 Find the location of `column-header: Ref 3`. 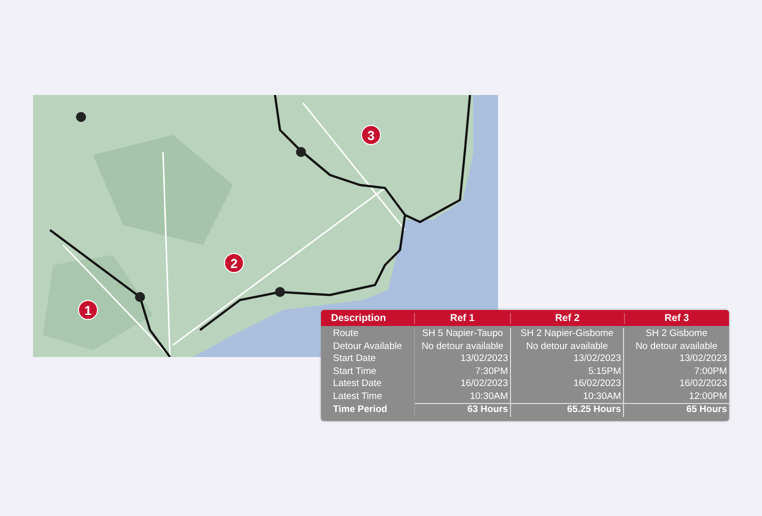

column-header: Ref 3 is located at coordinates (677, 318).